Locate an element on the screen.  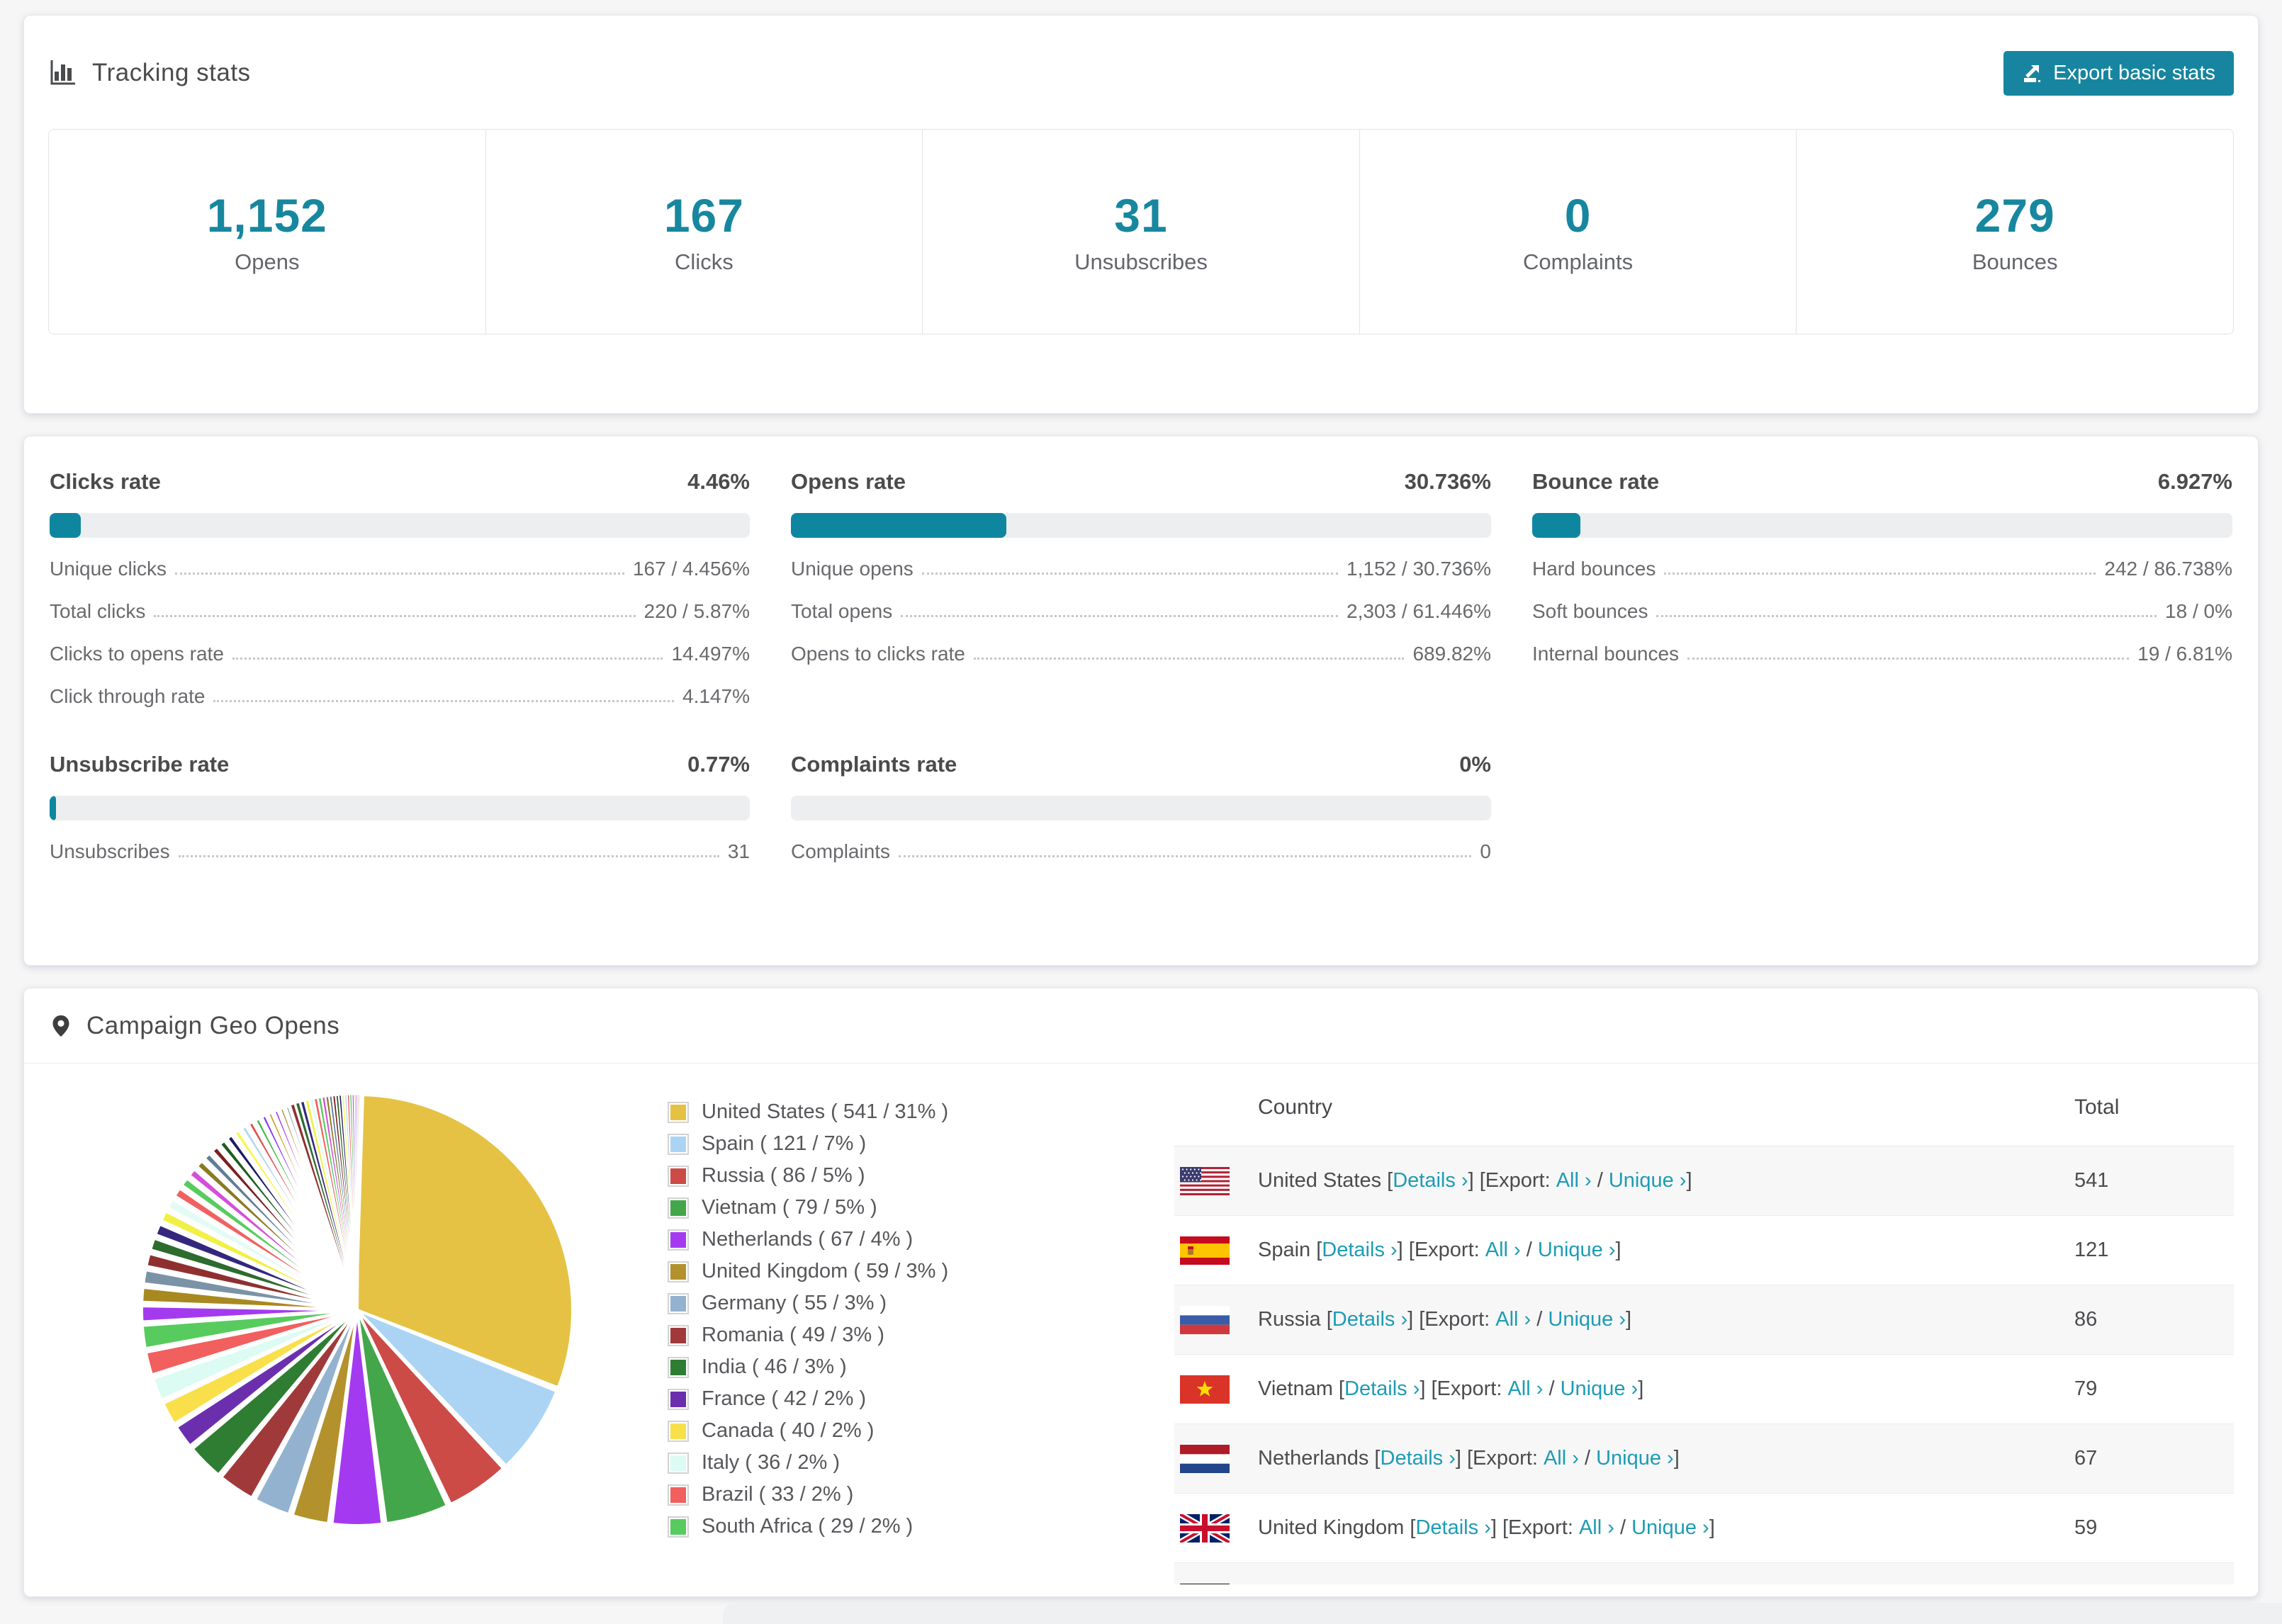
export-basic-stats-button: Export basic stats is located at coordinates (2119, 73).